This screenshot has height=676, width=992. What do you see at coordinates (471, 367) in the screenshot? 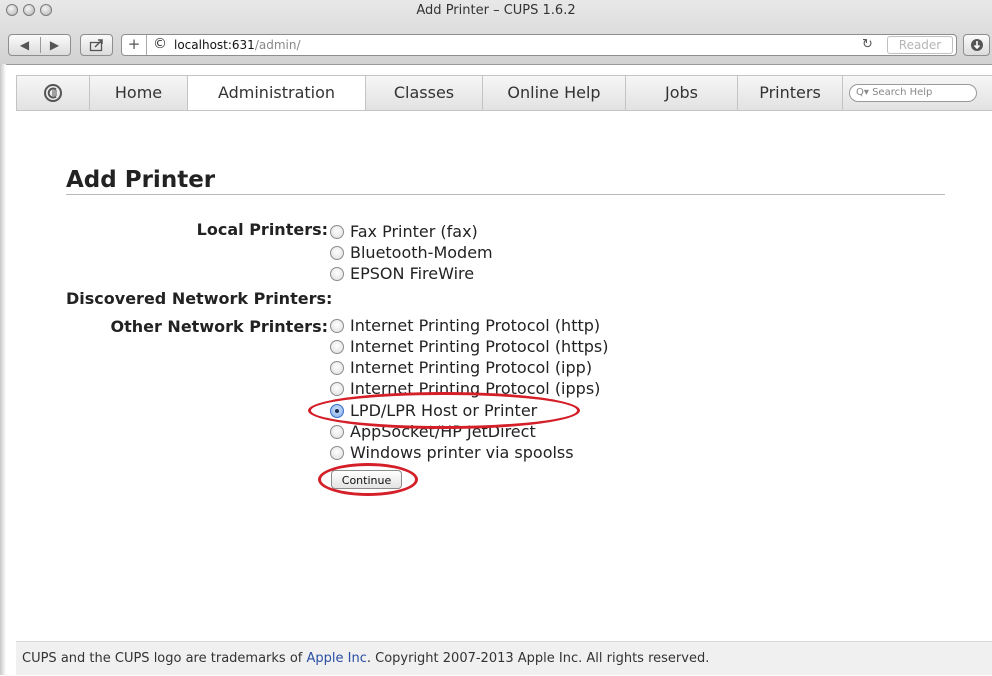
I see `option-label: Internet Printing Protocol (ipp)` at bounding box center [471, 367].